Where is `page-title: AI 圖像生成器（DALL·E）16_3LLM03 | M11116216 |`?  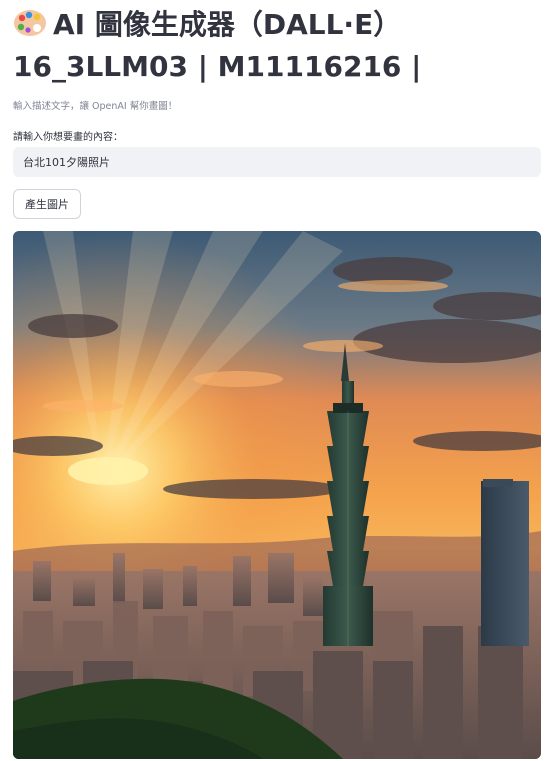 page-title: AI 圖像生成器（DALL·E）16_3LLM03 | M11116216 | is located at coordinates (278, 46).